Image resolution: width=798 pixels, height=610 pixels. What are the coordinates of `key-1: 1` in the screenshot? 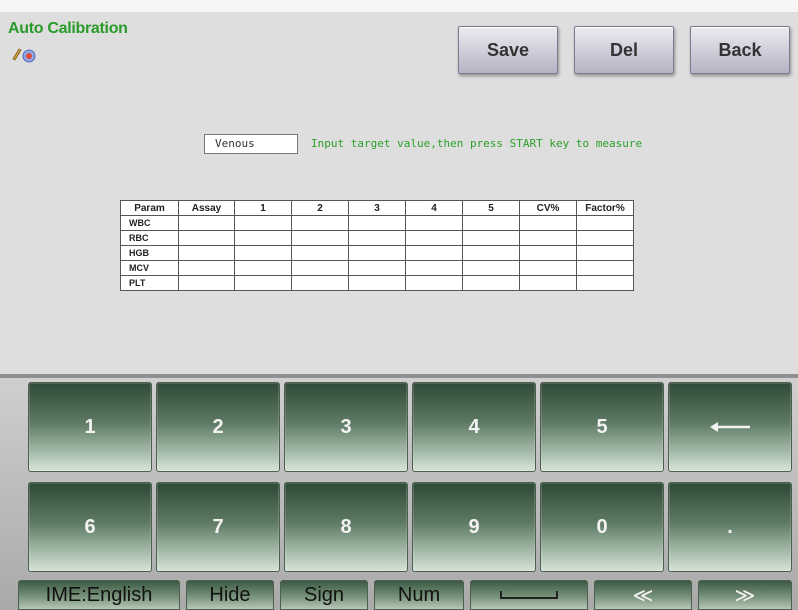 It's located at (90, 427).